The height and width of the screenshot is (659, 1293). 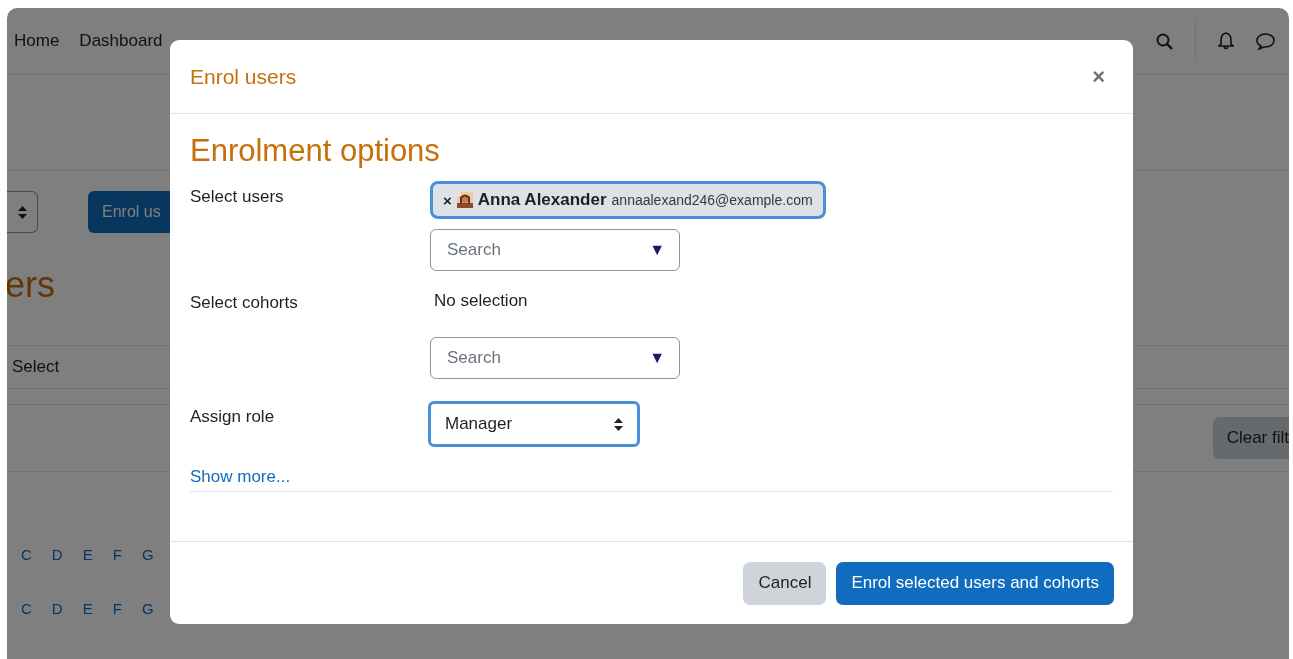 What do you see at coordinates (36, 367) in the screenshot?
I see `select-label: Select` at bounding box center [36, 367].